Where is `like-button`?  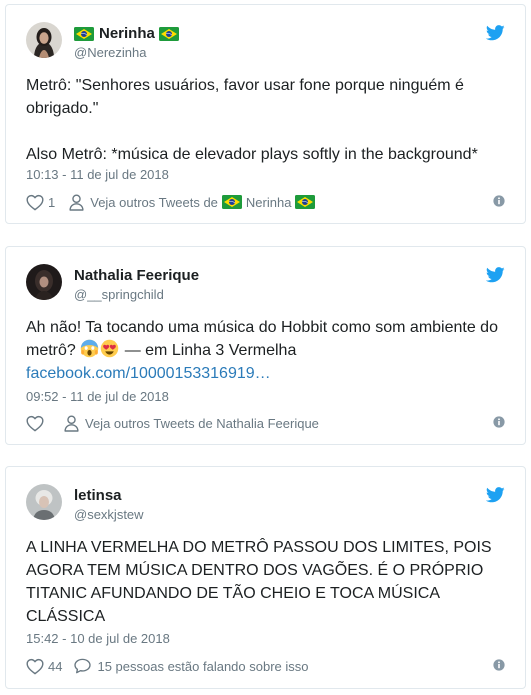
like-button is located at coordinates (35, 423).